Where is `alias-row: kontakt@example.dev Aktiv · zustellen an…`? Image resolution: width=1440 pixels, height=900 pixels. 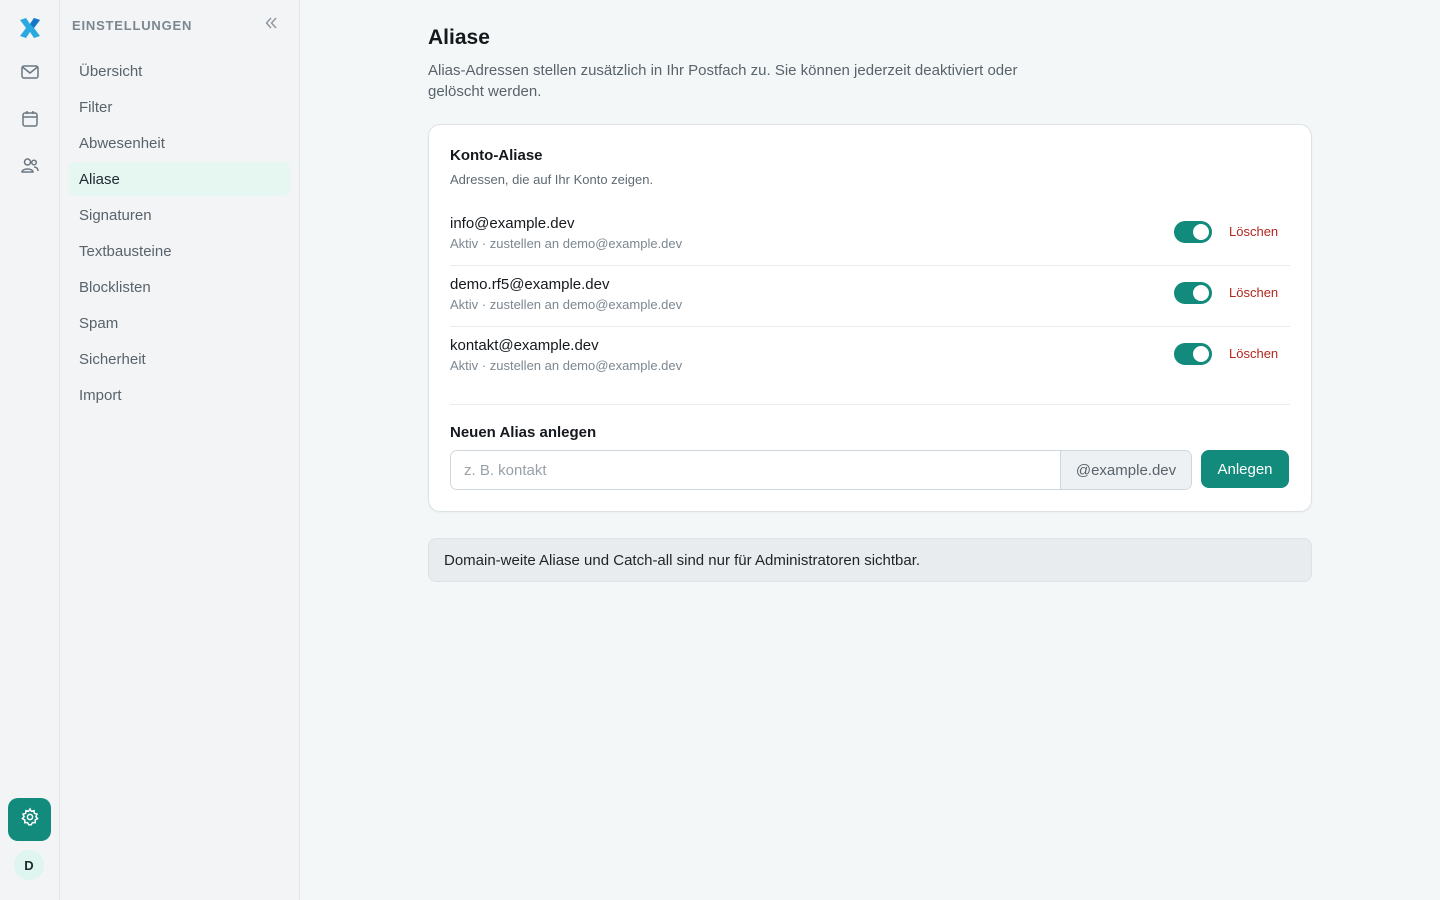
alias-row: kontakt@example.dev Aktiv · zustellen an… is located at coordinates (870, 357).